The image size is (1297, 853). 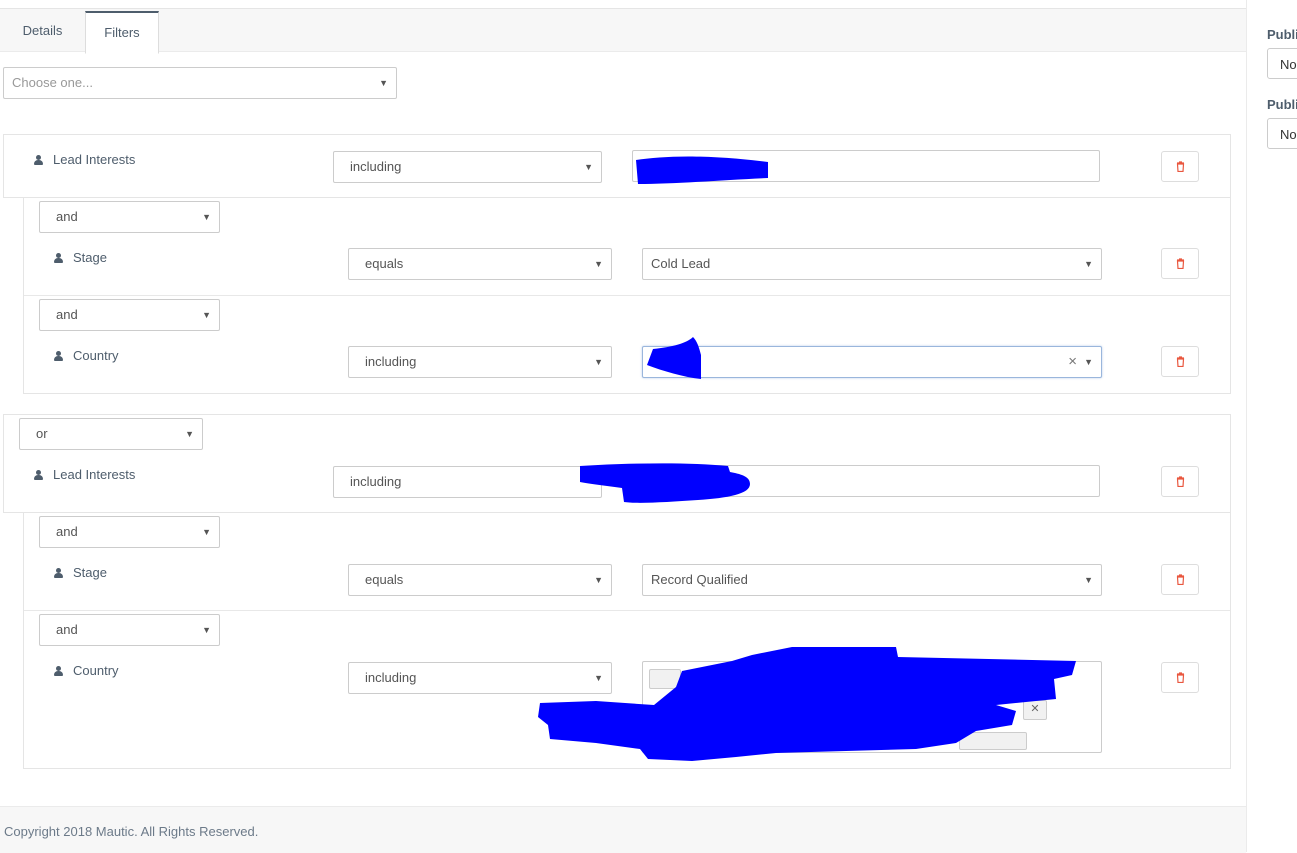 What do you see at coordinates (200, 83) in the screenshot?
I see `filter-chooser-select: Choose one... ▼` at bounding box center [200, 83].